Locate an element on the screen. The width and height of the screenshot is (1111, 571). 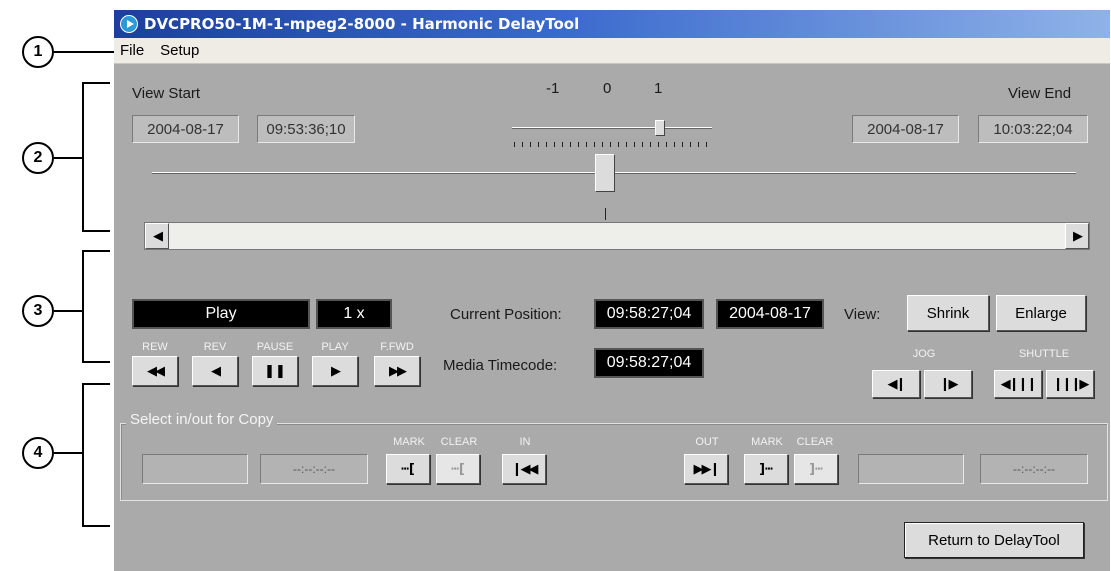
menu-bar: File Setup is located at coordinates (612, 51).